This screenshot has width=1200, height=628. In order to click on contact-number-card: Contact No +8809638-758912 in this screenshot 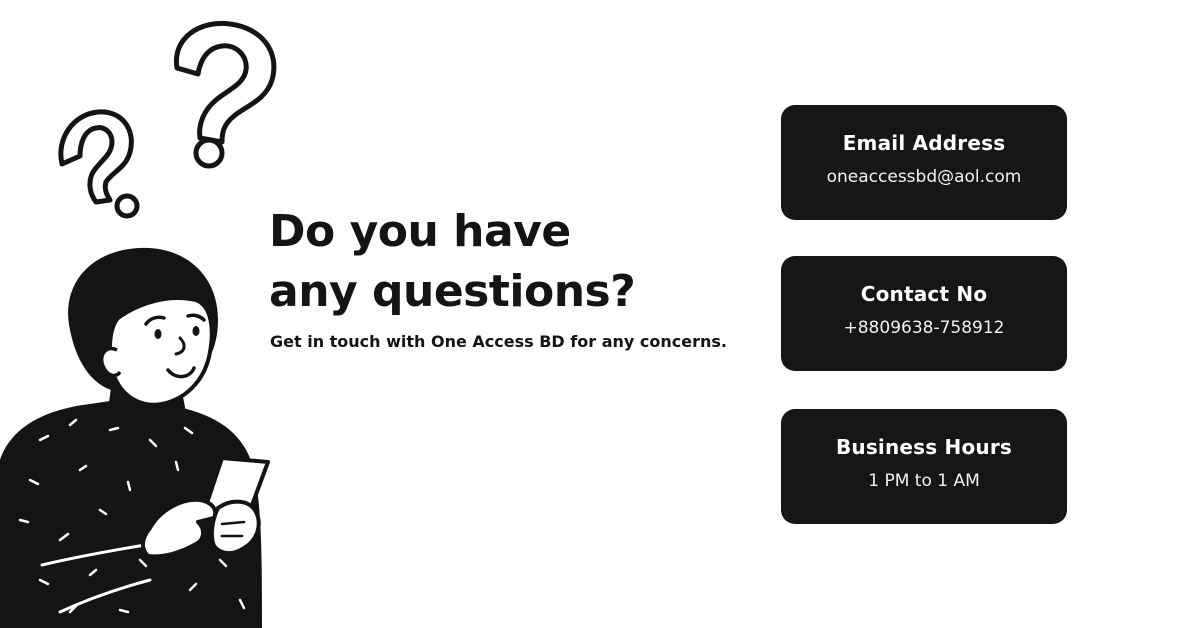, I will do `click(924, 313)`.